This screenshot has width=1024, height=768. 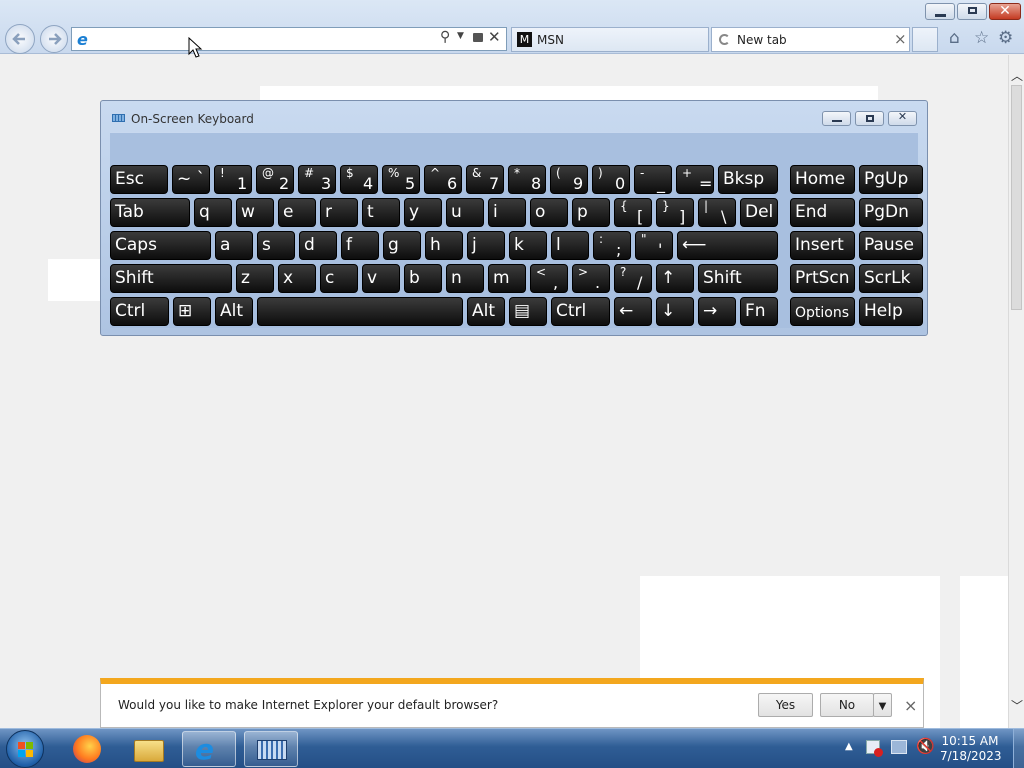 What do you see at coordinates (869, 118) in the screenshot?
I see `osk-restore-button` at bounding box center [869, 118].